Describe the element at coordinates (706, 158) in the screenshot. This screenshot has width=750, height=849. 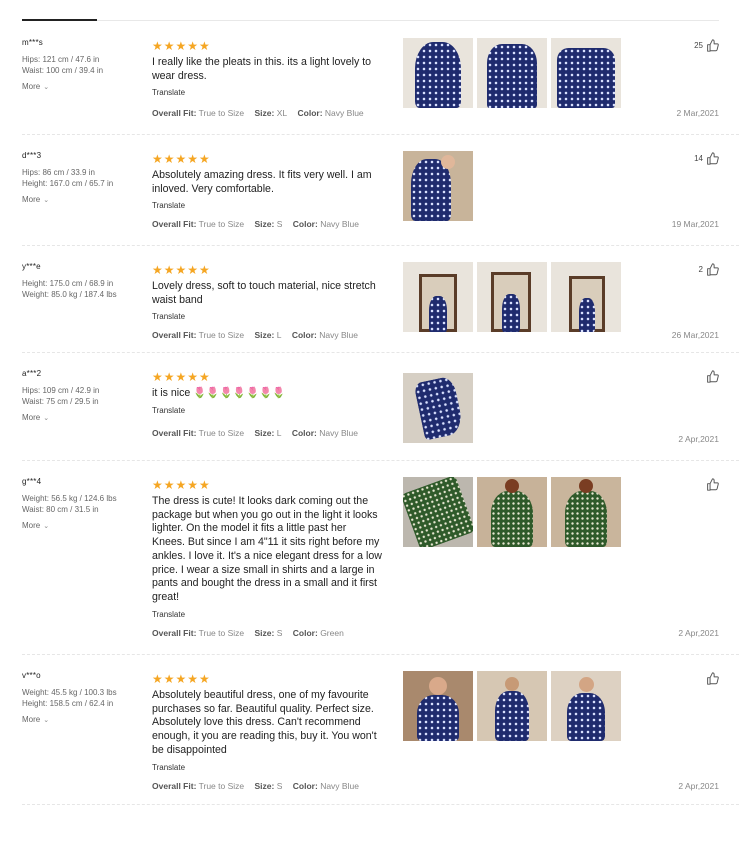
I see `like-button: 14` at that location.